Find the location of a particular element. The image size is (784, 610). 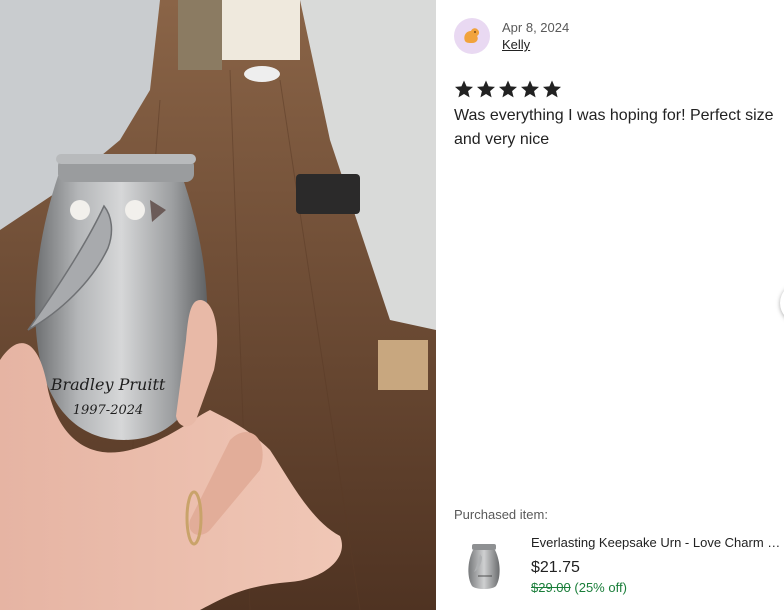

purchased-item-thumbnail is located at coordinates (484, 567).